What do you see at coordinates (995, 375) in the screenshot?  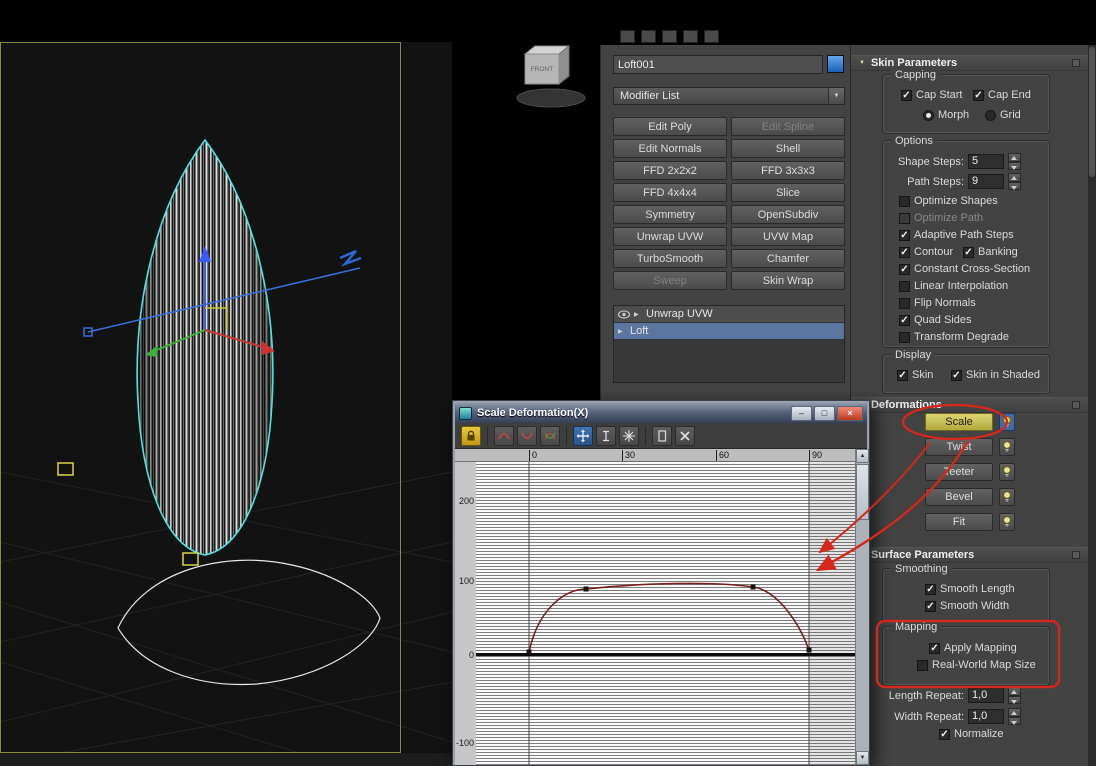 I see `skin-in-shaded-checkbox: Skin in Shaded` at bounding box center [995, 375].